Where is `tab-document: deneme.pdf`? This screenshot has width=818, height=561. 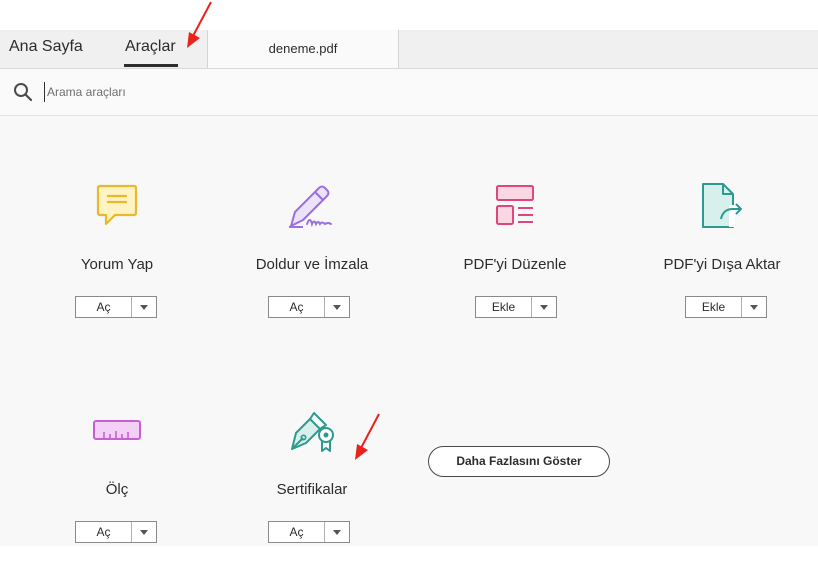 tab-document: deneme.pdf is located at coordinates (303, 49).